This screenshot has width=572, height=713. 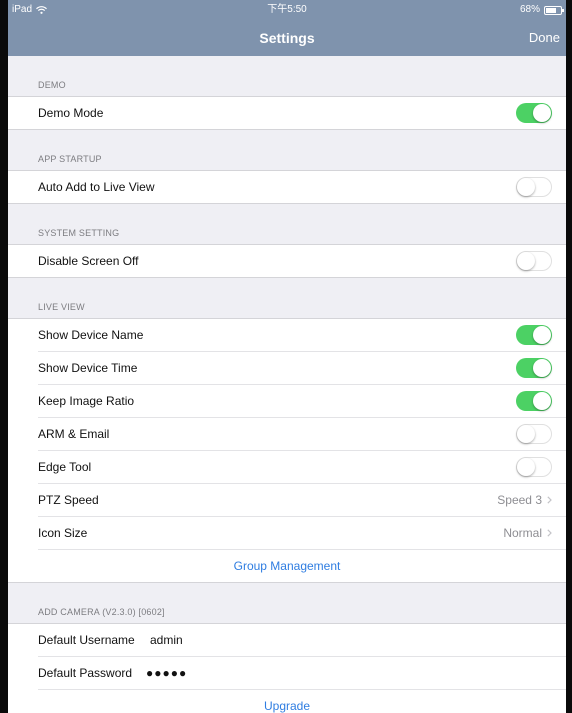 I want to click on row-default-username: Default Username, so click(x=302, y=640).